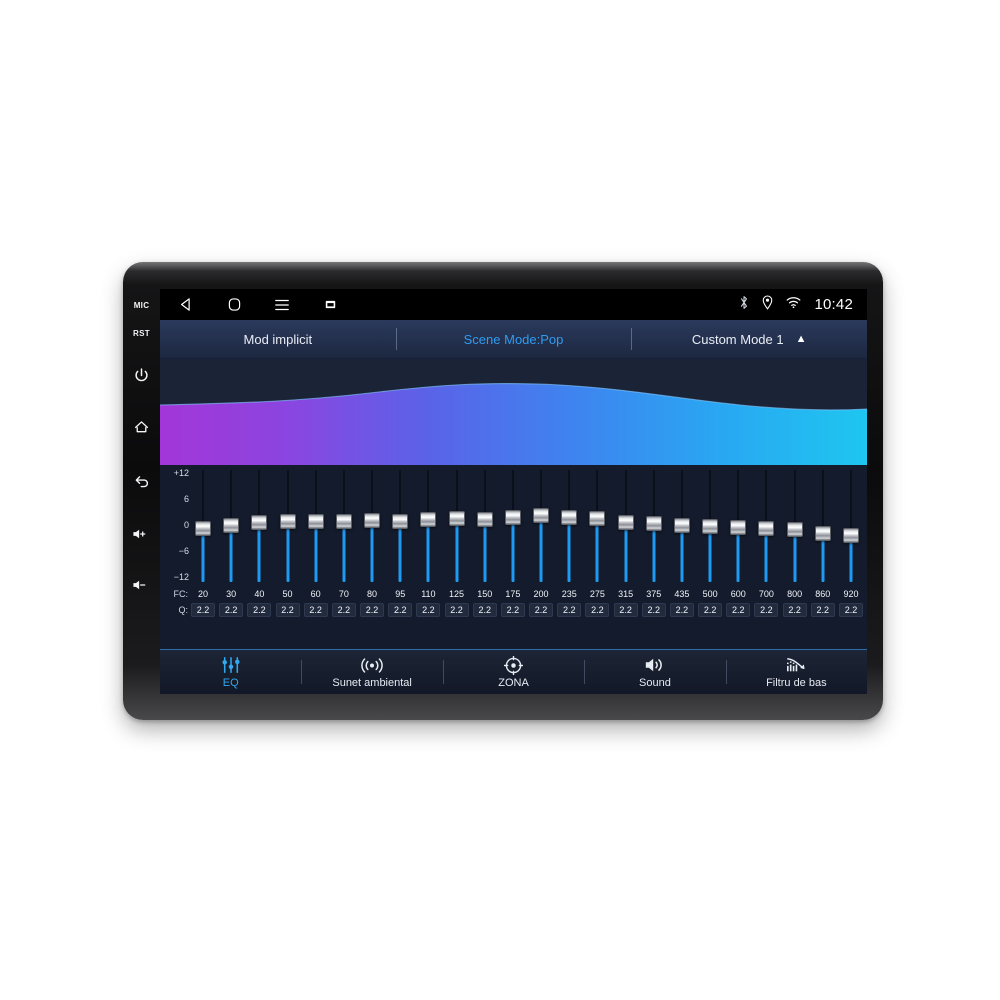 The height and width of the screenshot is (1000, 1000). Describe the element at coordinates (142, 306) in the screenshot. I see `mic-key: MIC` at that location.